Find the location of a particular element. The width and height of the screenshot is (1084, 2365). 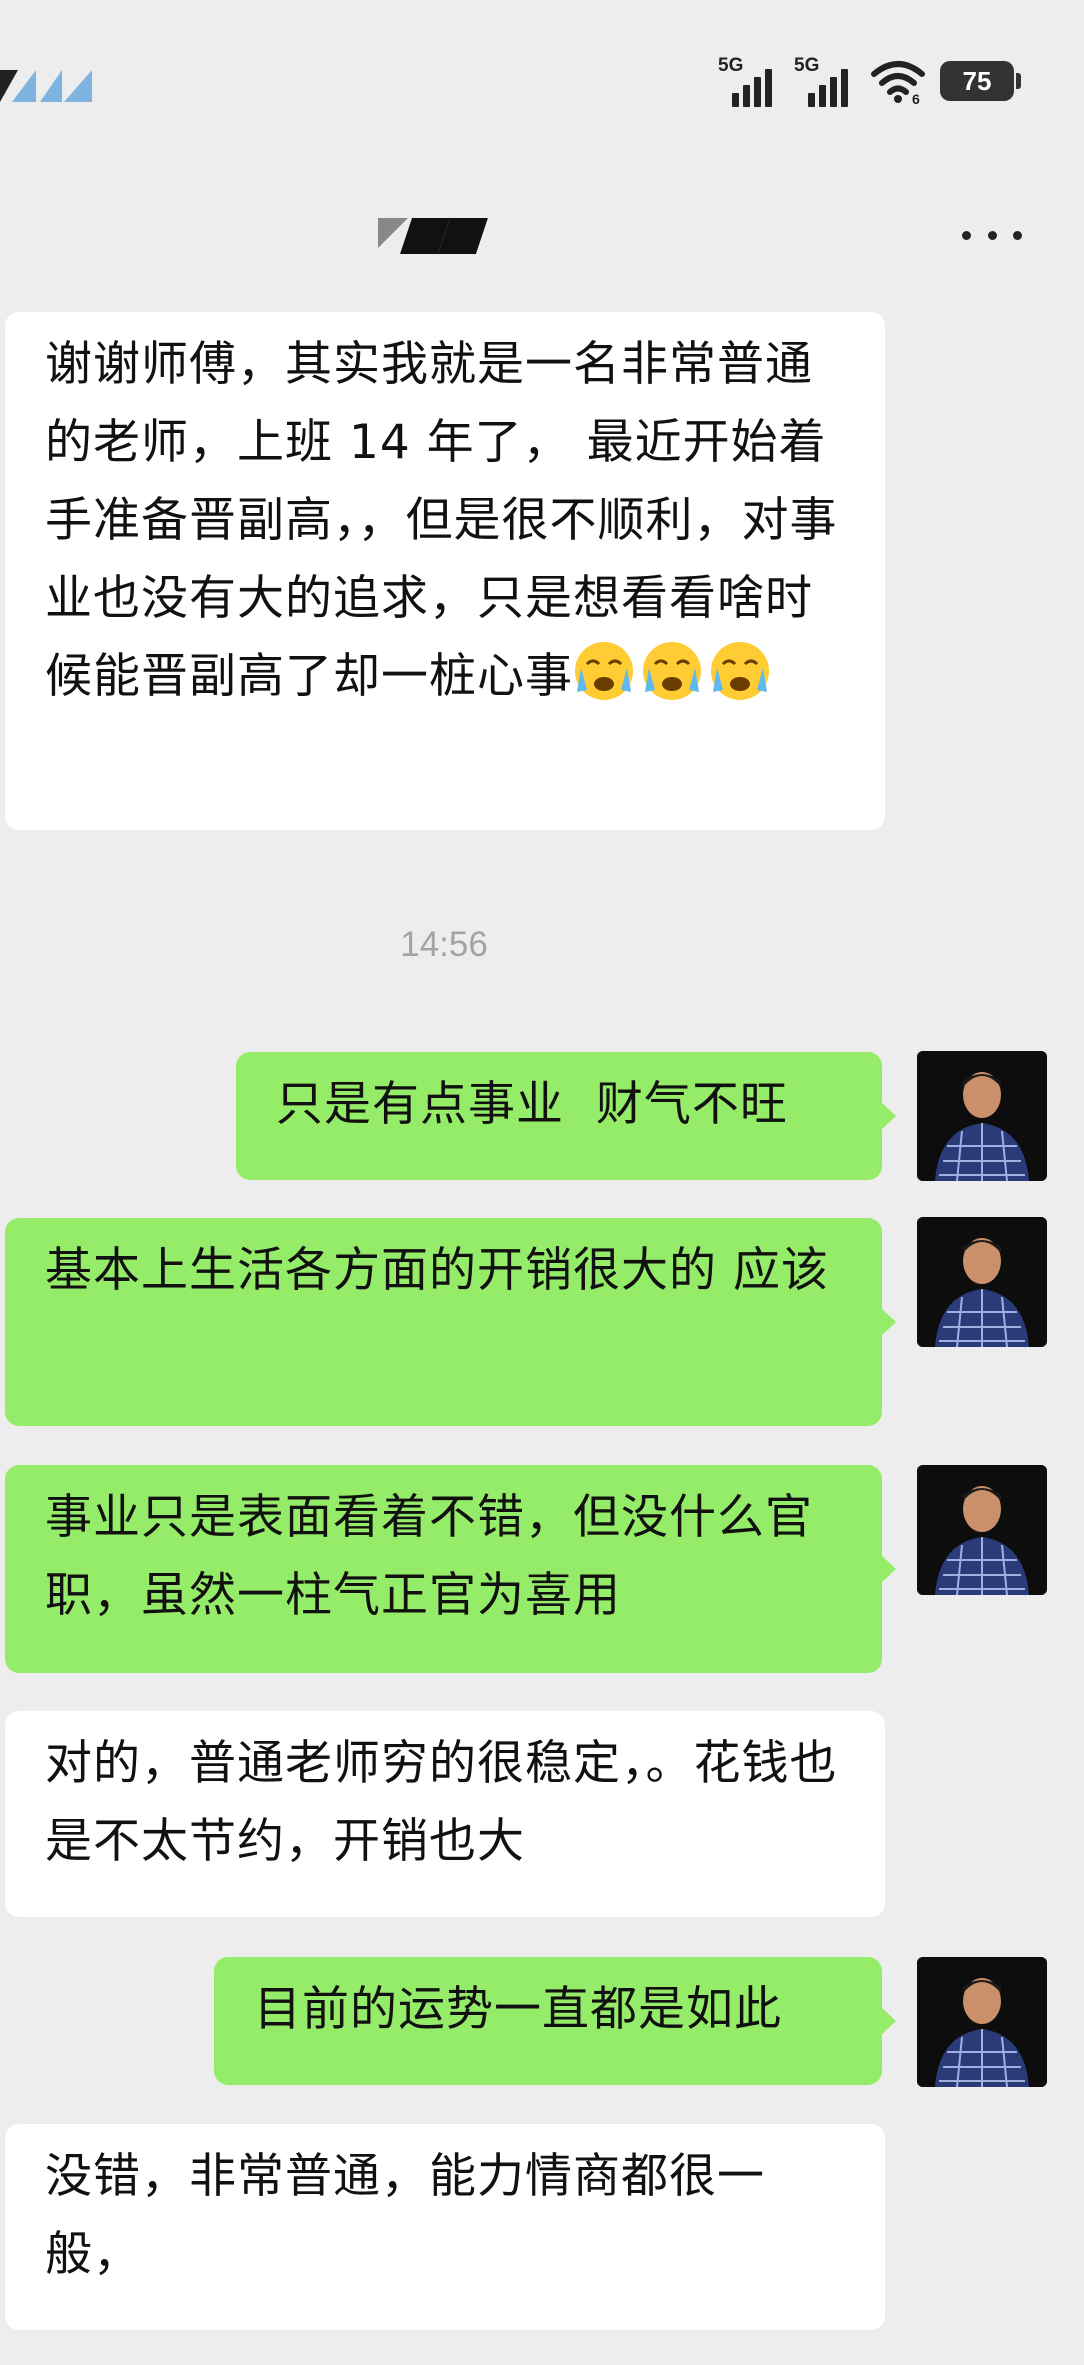

message-text: 目前的运势一直都是如此 is located at coordinates (518, 2009).